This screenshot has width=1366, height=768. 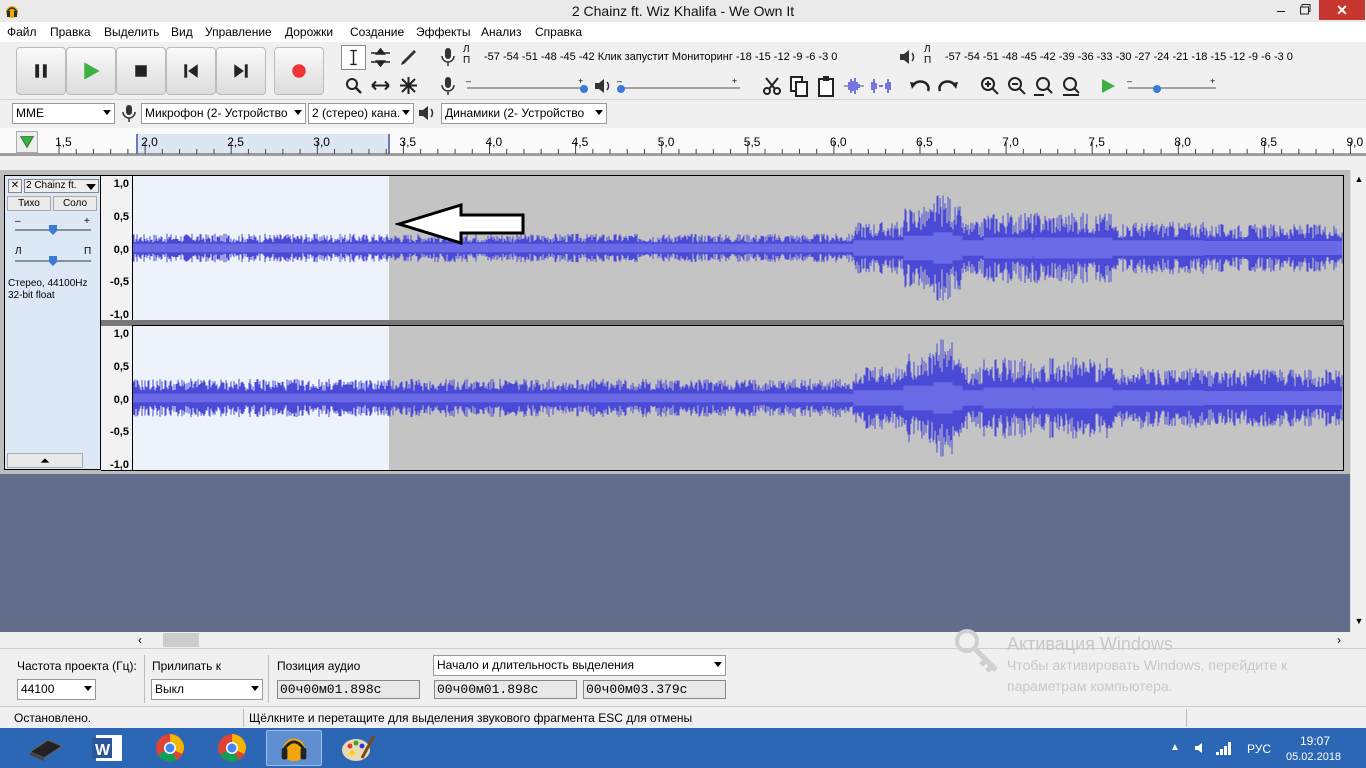 What do you see at coordinates (22, 32) in the screenshot?
I see `menu-file: Файл` at bounding box center [22, 32].